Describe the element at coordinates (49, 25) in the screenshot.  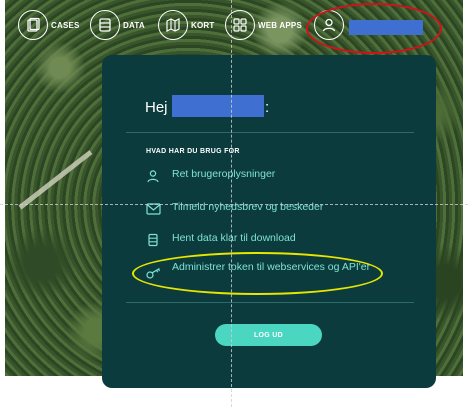
I see `nav-item-cases: CASES` at that location.